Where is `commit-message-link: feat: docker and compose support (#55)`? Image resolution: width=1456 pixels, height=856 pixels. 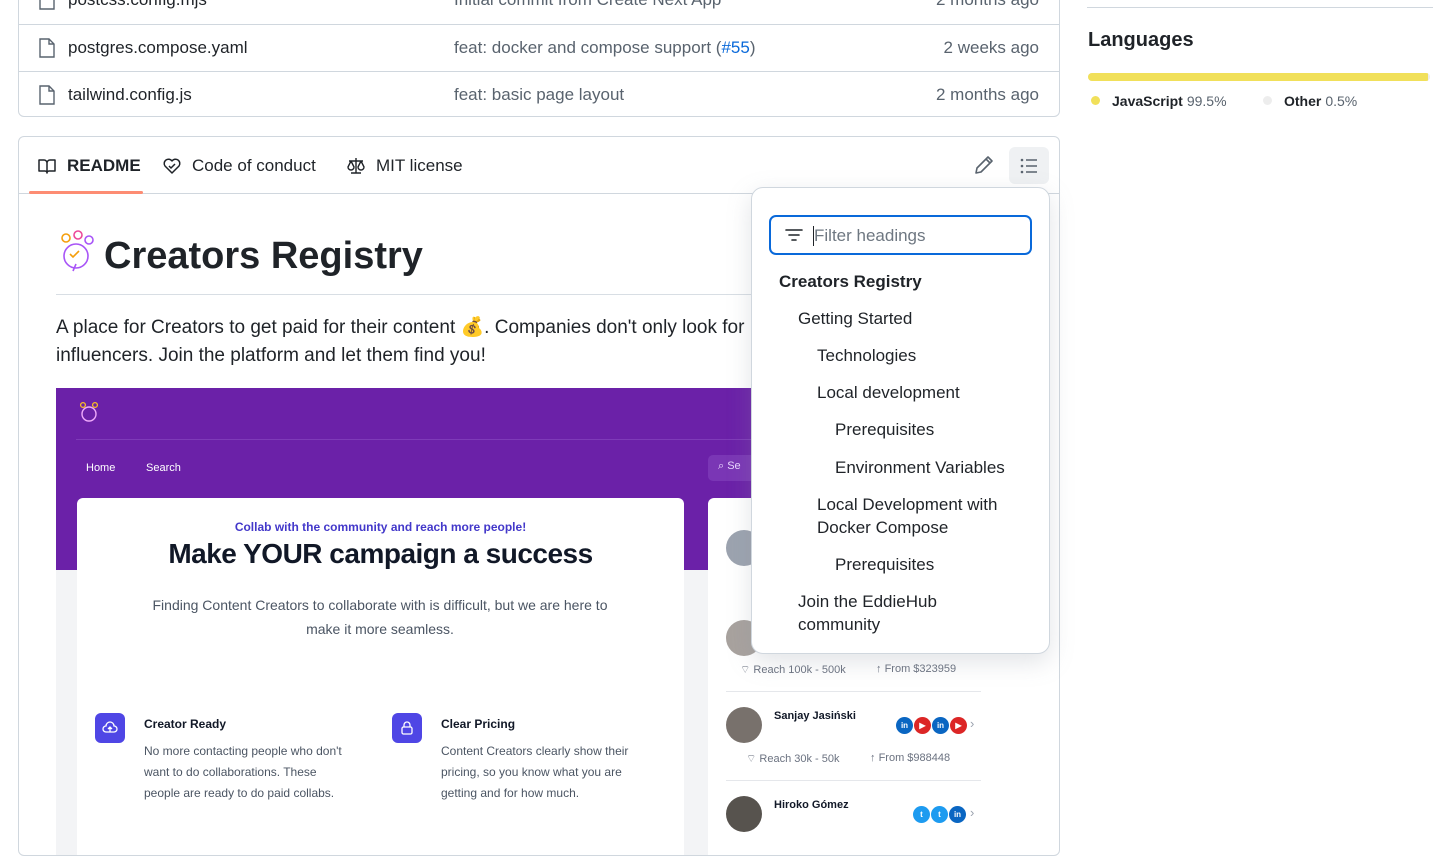 commit-message-link: feat: docker and compose support (#55) is located at coordinates (604, 48).